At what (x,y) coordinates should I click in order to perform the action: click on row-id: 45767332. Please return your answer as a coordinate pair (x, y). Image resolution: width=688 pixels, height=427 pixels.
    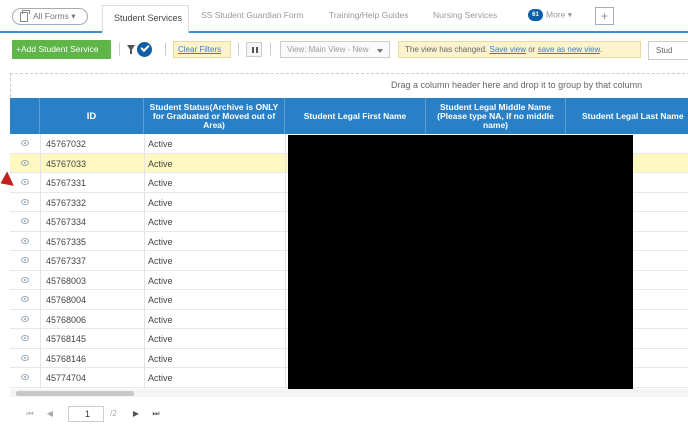
    Looking at the image, I should click on (66, 202).